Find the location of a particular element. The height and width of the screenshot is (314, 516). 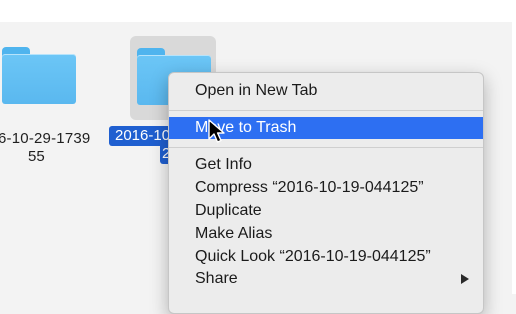

folder-1-name-line2: 55 is located at coordinates (36, 157).